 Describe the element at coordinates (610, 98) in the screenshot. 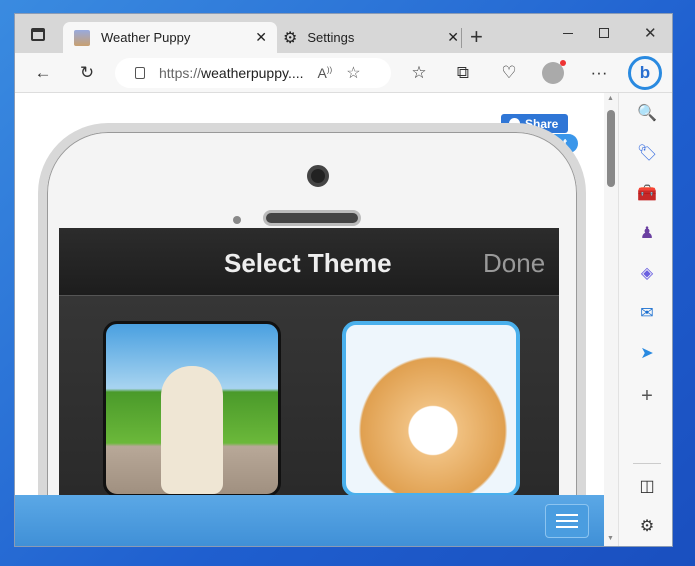

I see `scroll-up-icon: ▲` at that location.